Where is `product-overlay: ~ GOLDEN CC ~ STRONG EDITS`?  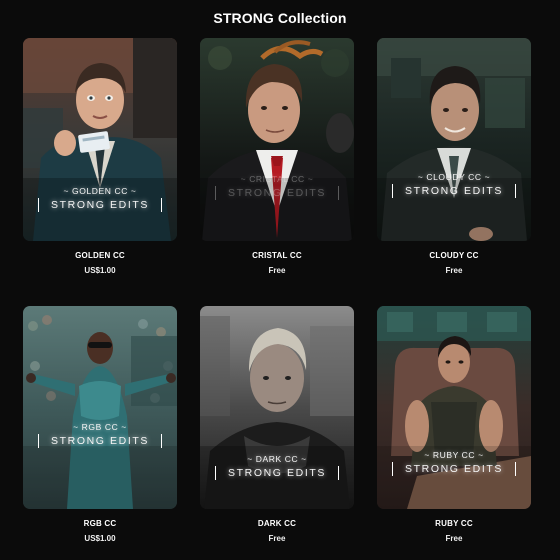 product-overlay: ~ GOLDEN CC ~ STRONG EDITS is located at coordinates (100, 199).